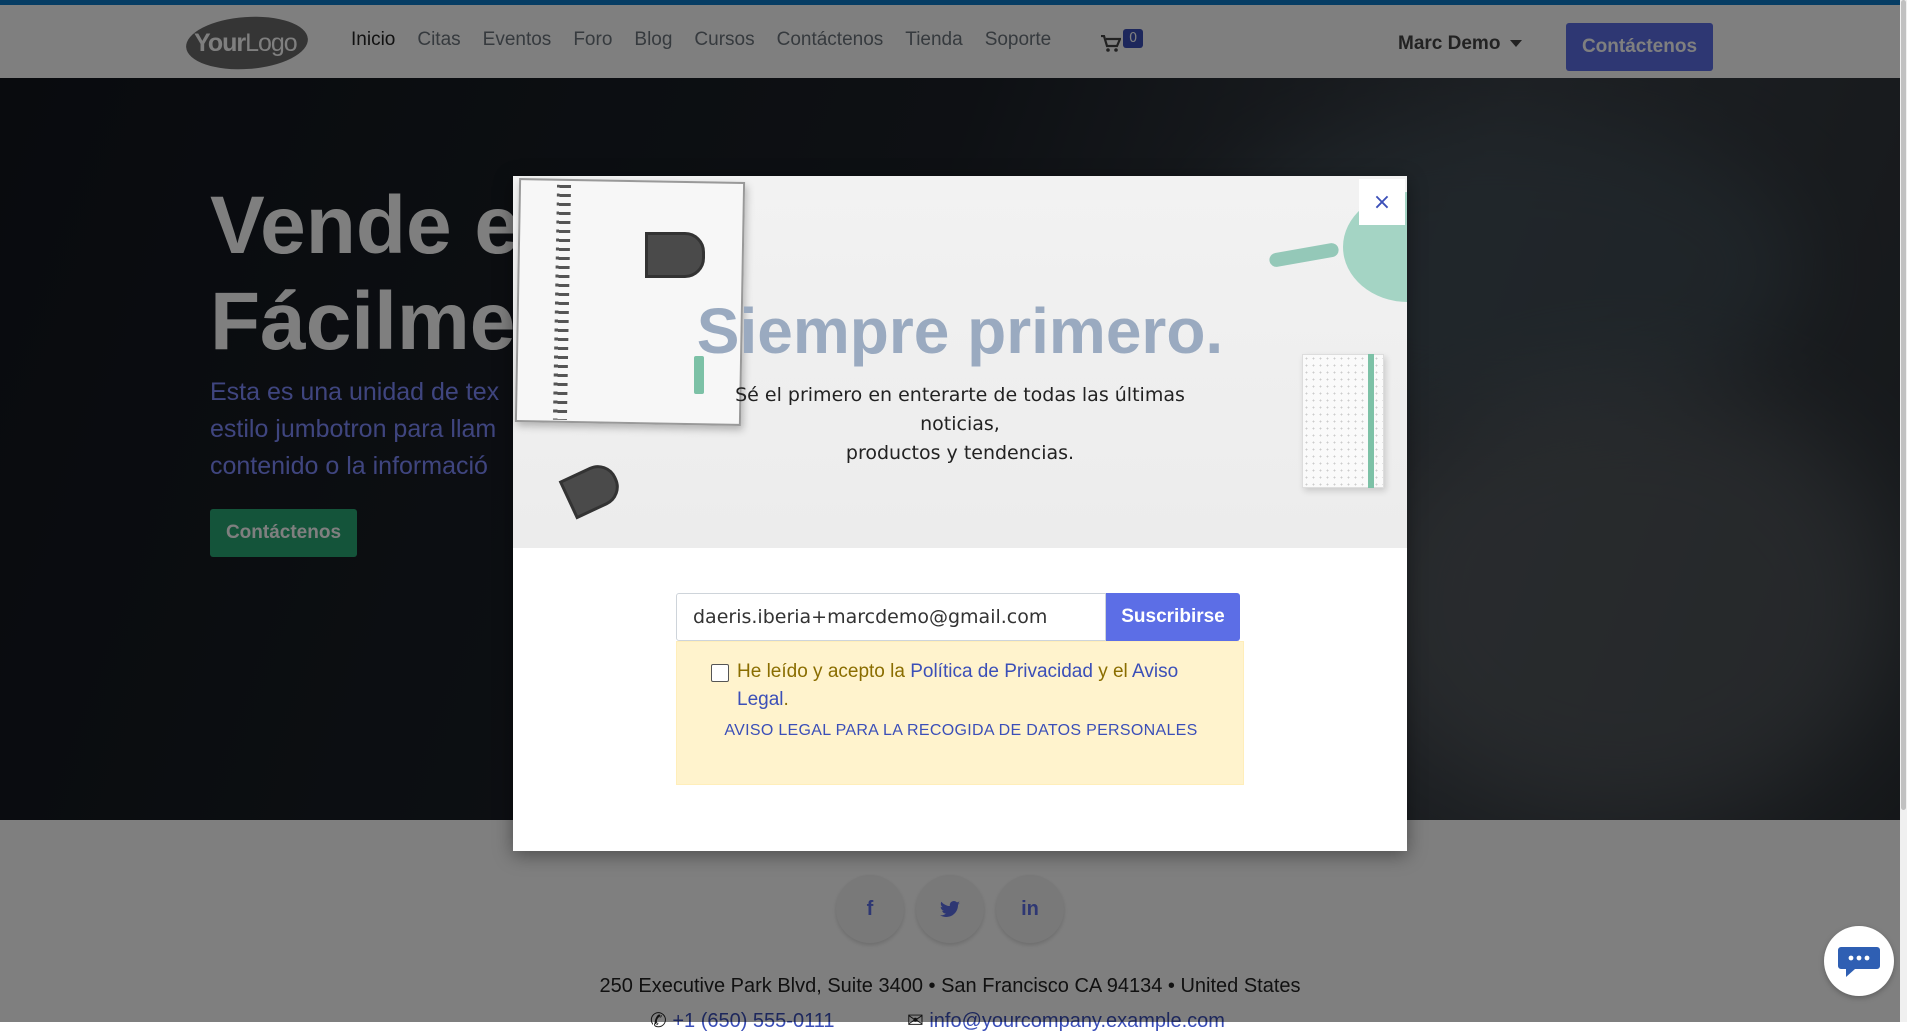  I want to click on subscribe-button: Suscribirse, so click(1173, 617).